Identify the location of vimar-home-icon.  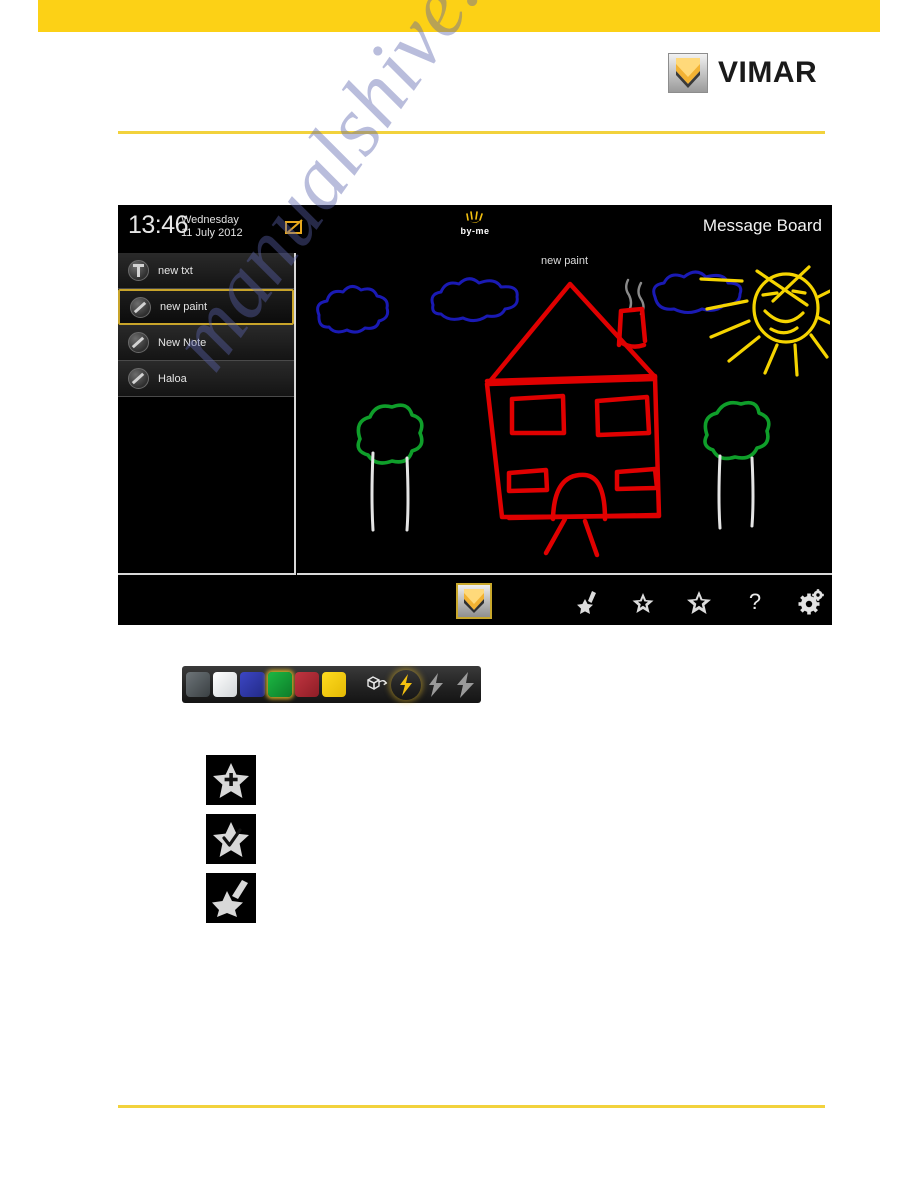
(474, 601).